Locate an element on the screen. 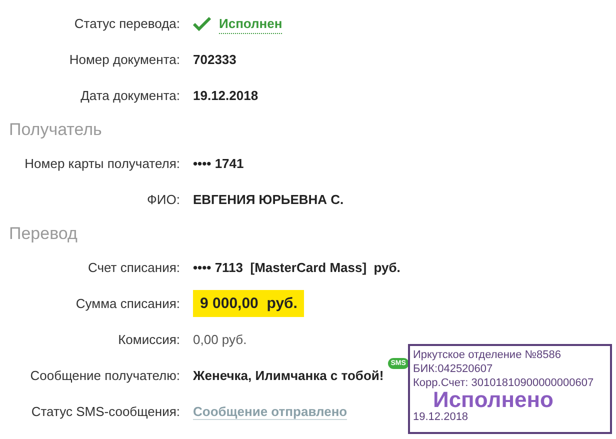 The height and width of the screenshot is (439, 616). field-value: 19.12.2018 is located at coordinates (225, 96).